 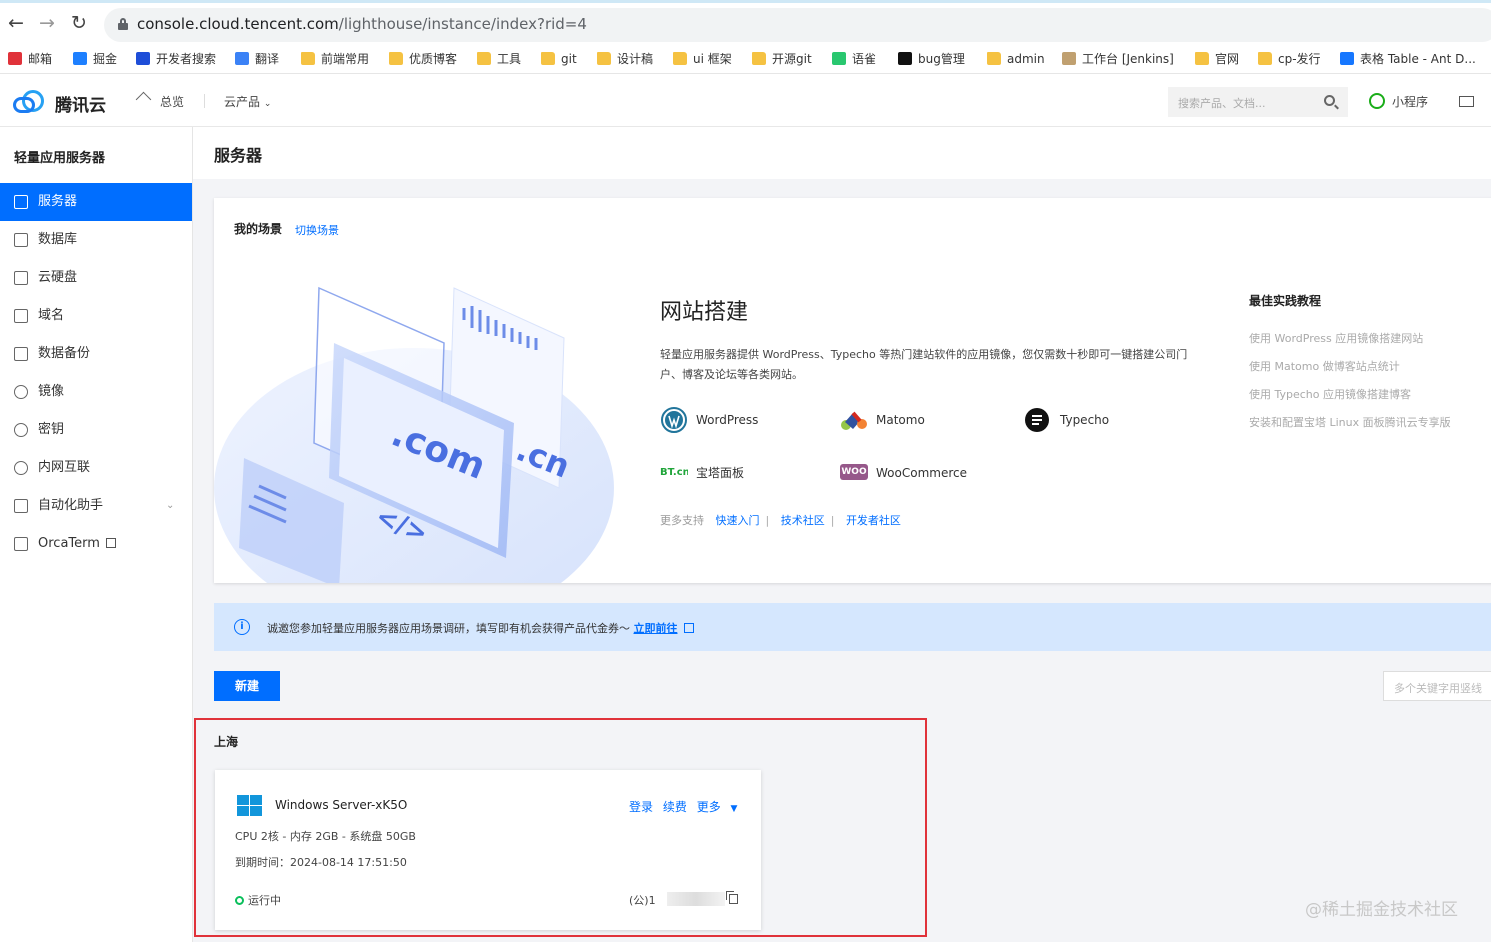 I want to click on bookmark-15: 官网, so click(x=1217, y=59).